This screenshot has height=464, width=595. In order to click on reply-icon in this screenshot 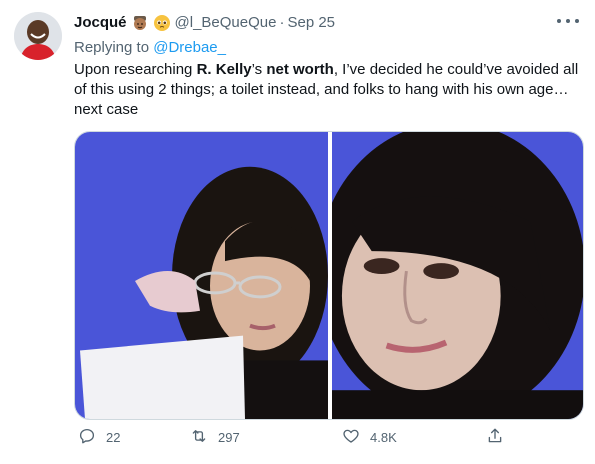, I will do `click(87, 437)`.